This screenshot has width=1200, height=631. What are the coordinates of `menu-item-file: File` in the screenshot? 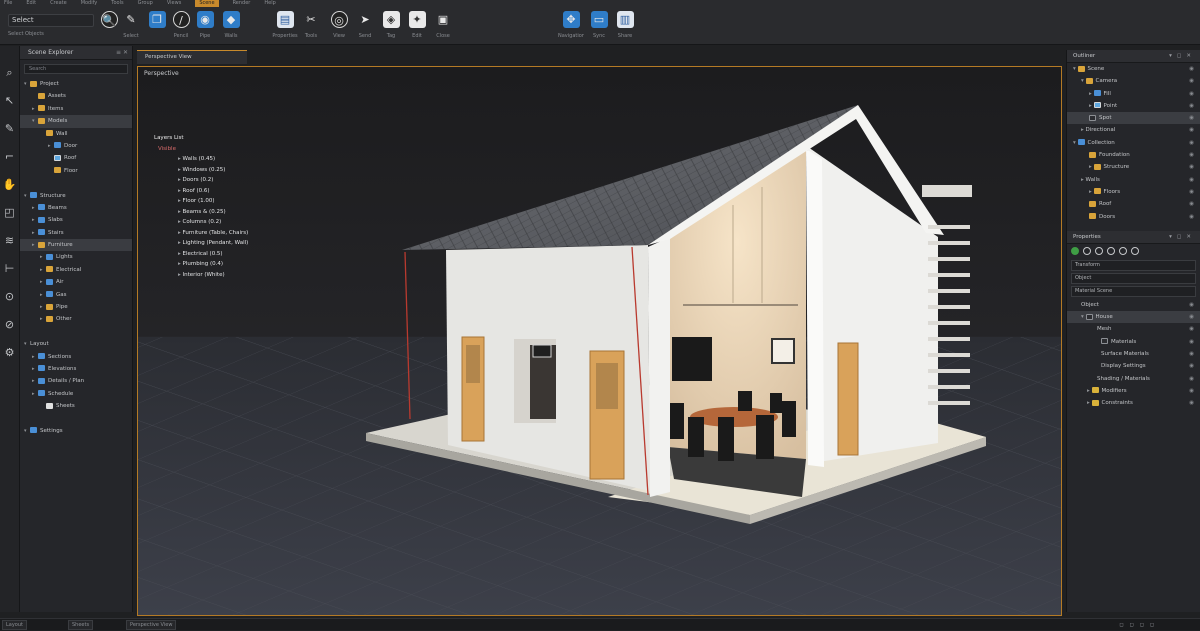 It's located at (8, 3).